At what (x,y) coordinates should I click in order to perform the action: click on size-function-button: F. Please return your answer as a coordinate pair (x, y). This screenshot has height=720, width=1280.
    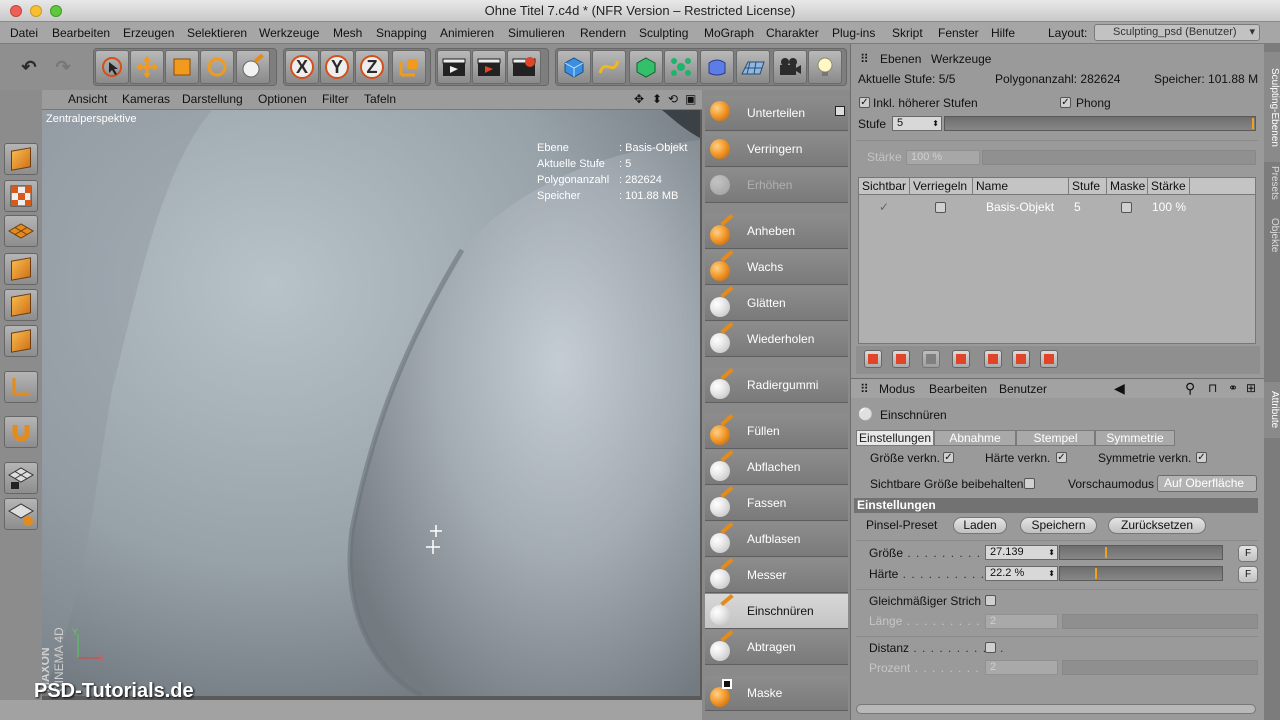
    Looking at the image, I should click on (1248, 553).